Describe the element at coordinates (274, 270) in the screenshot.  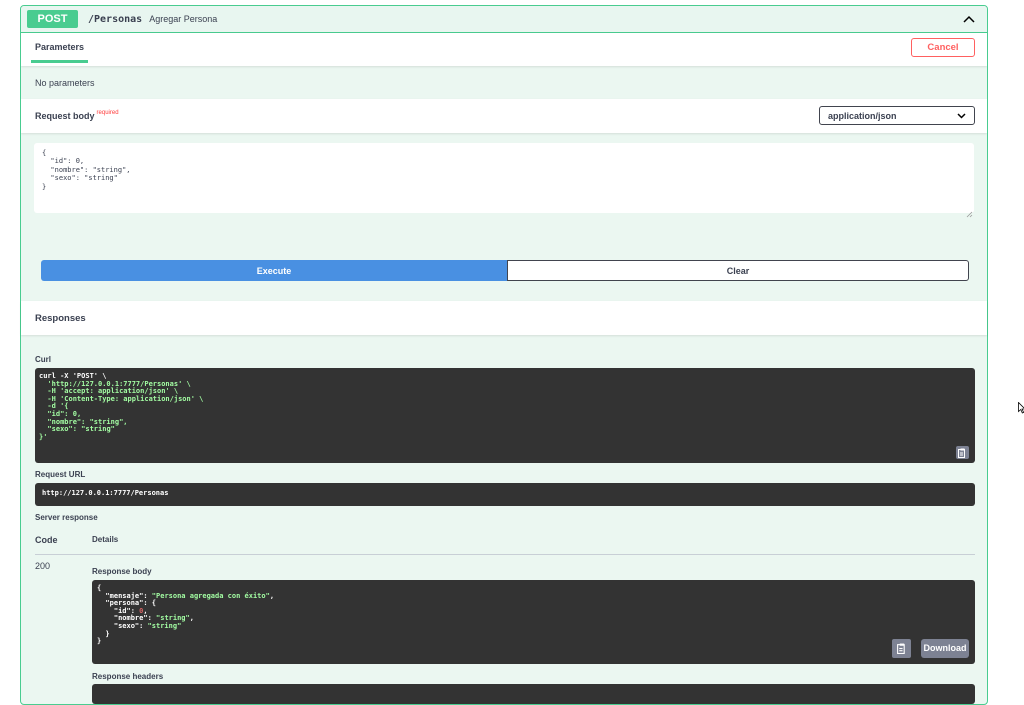
I see `execute-button: Execute` at that location.